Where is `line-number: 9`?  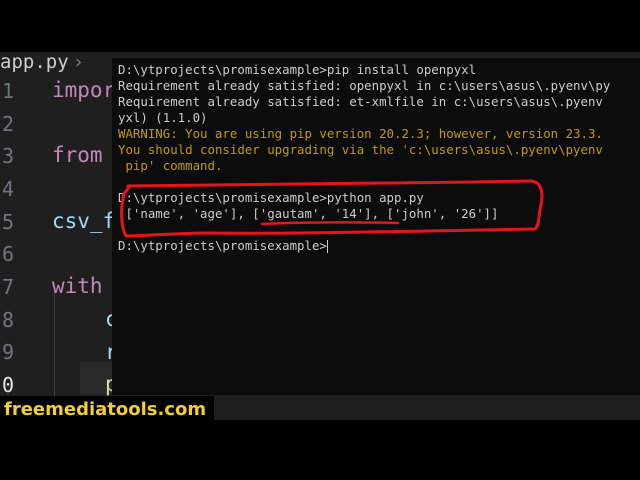
line-number: 9 is located at coordinates (7, 352).